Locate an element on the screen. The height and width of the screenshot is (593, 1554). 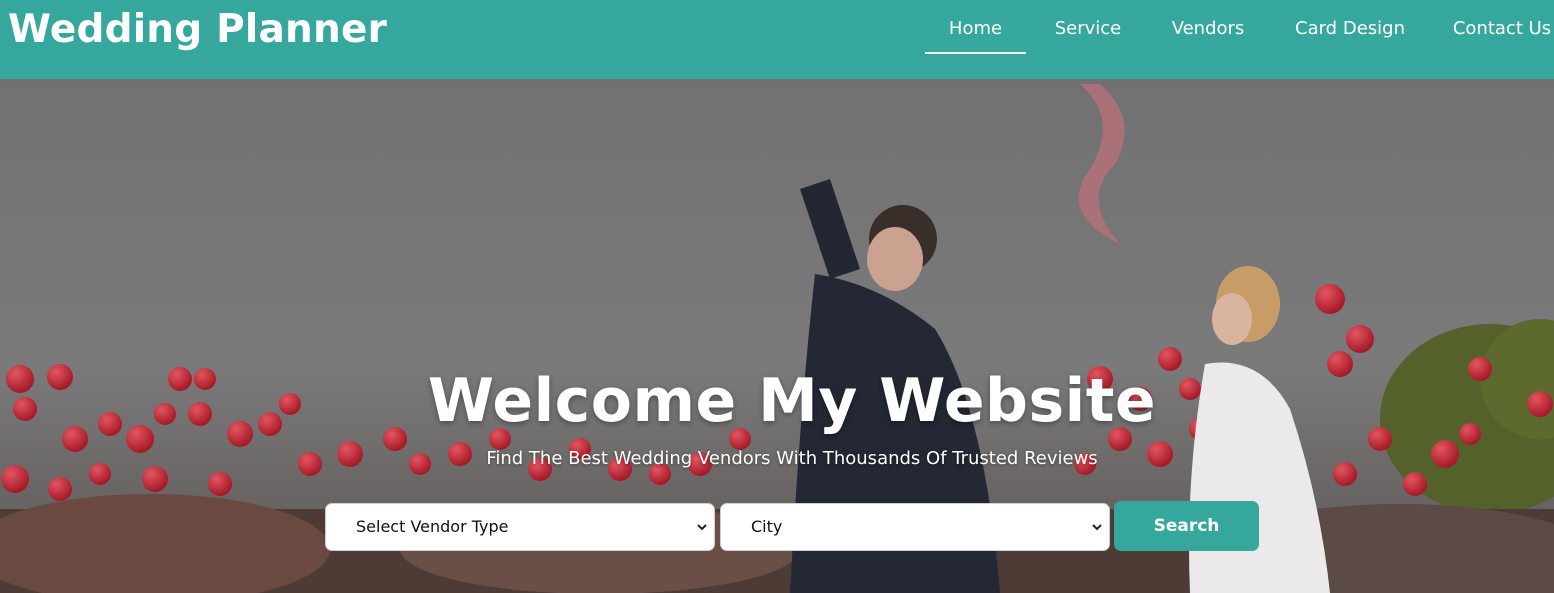
nav-link-home: Home is located at coordinates (975, 36).